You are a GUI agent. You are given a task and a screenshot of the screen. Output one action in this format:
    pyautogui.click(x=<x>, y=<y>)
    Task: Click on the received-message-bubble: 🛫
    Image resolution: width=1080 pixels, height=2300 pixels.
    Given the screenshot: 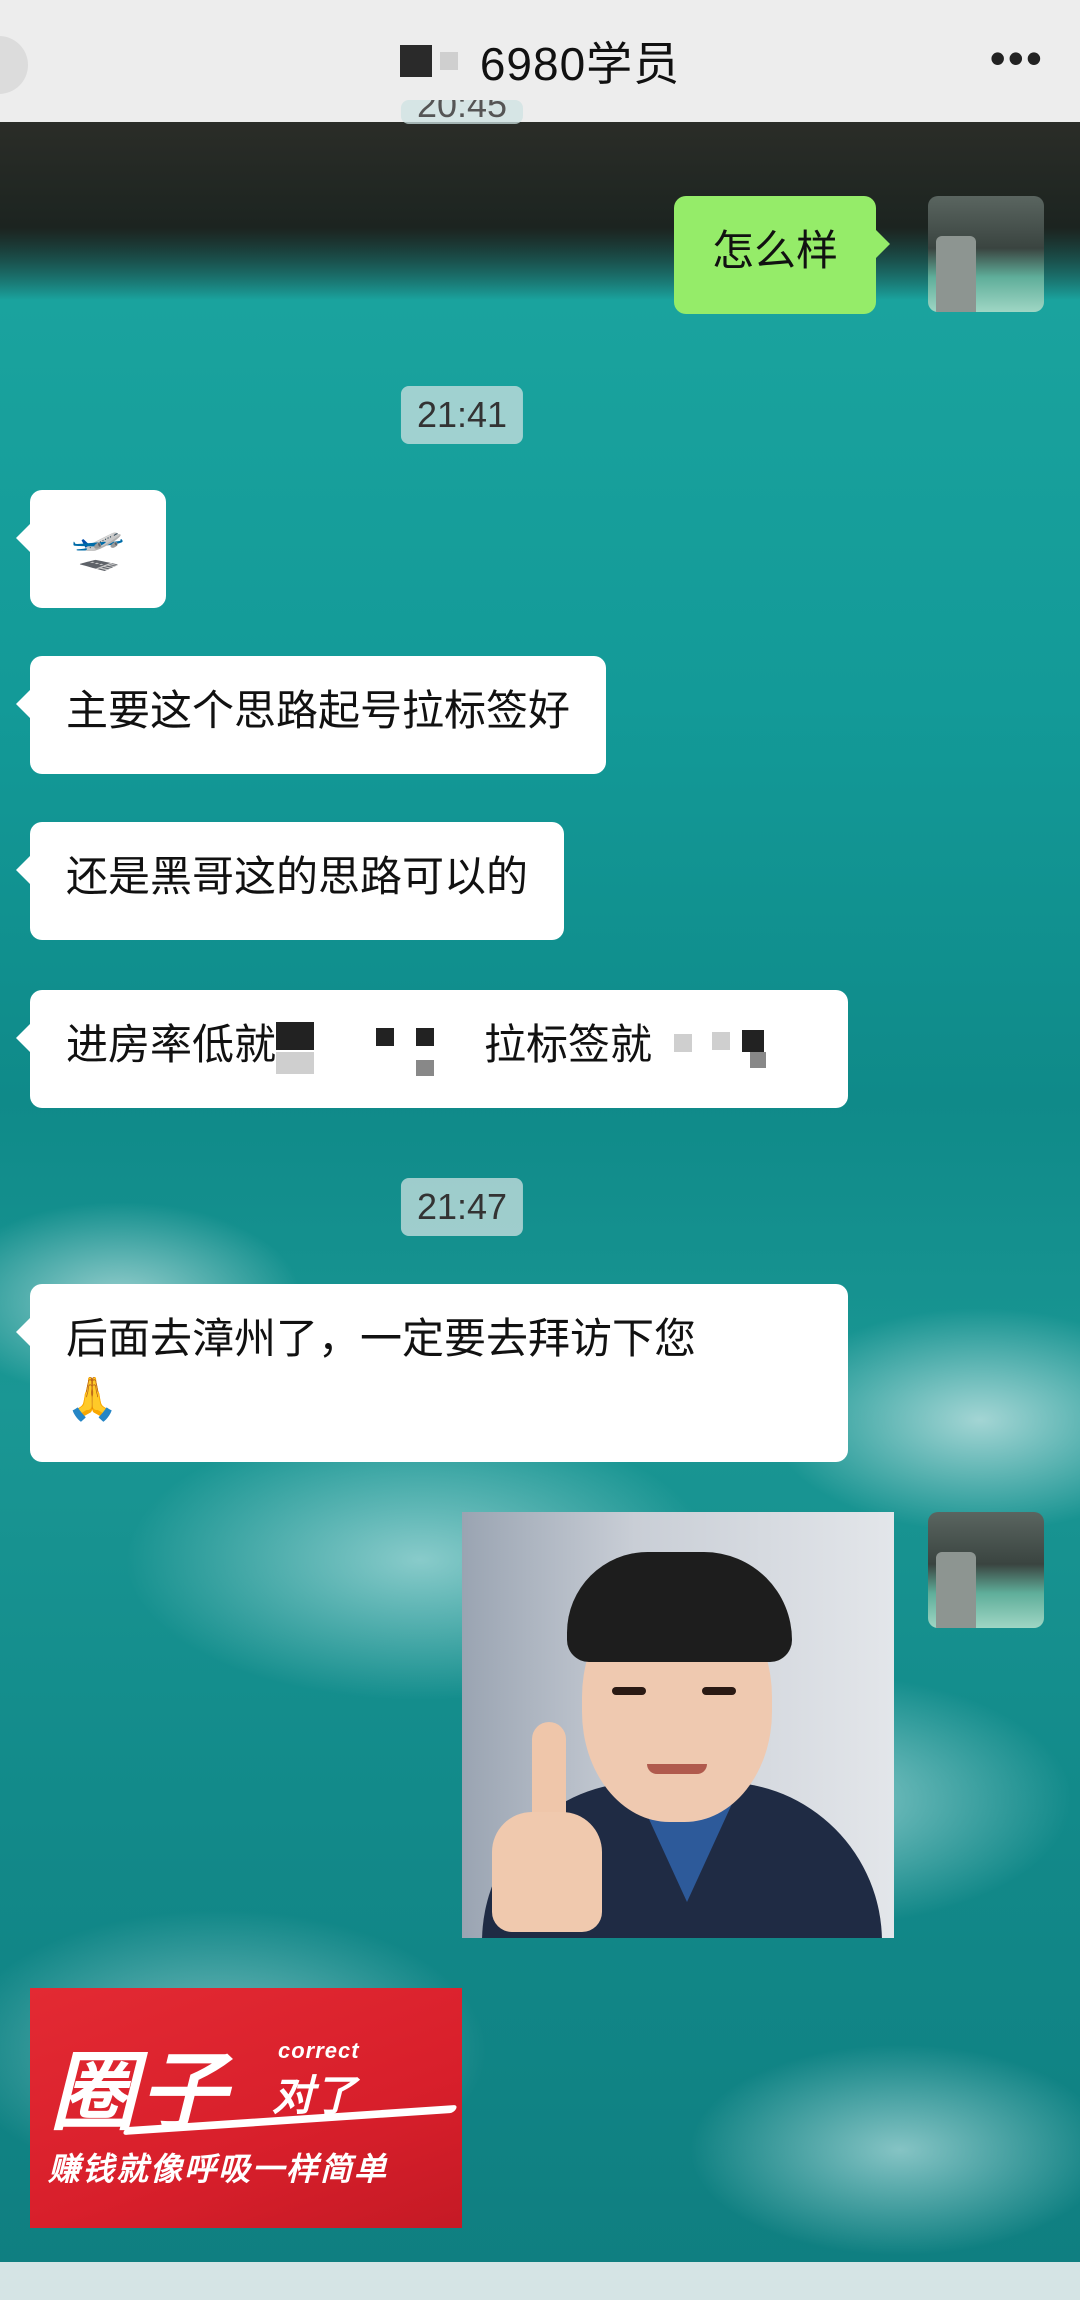 What is the action you would take?
    pyautogui.click(x=91, y=549)
    